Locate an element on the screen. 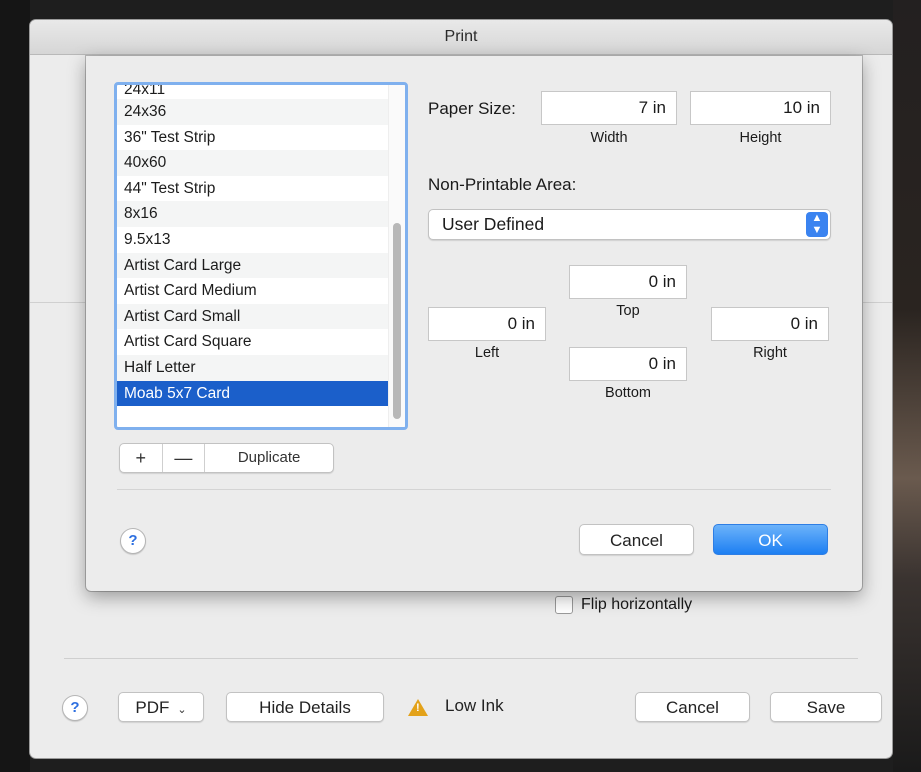 The height and width of the screenshot is (772, 921). top-margin-field: 0 in is located at coordinates (628, 282).